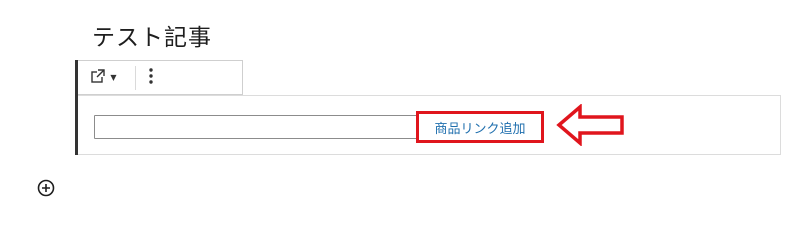 The width and height of the screenshot is (800, 240). What do you see at coordinates (113, 77) in the screenshot?
I see `caret-down-icon: ▼` at bounding box center [113, 77].